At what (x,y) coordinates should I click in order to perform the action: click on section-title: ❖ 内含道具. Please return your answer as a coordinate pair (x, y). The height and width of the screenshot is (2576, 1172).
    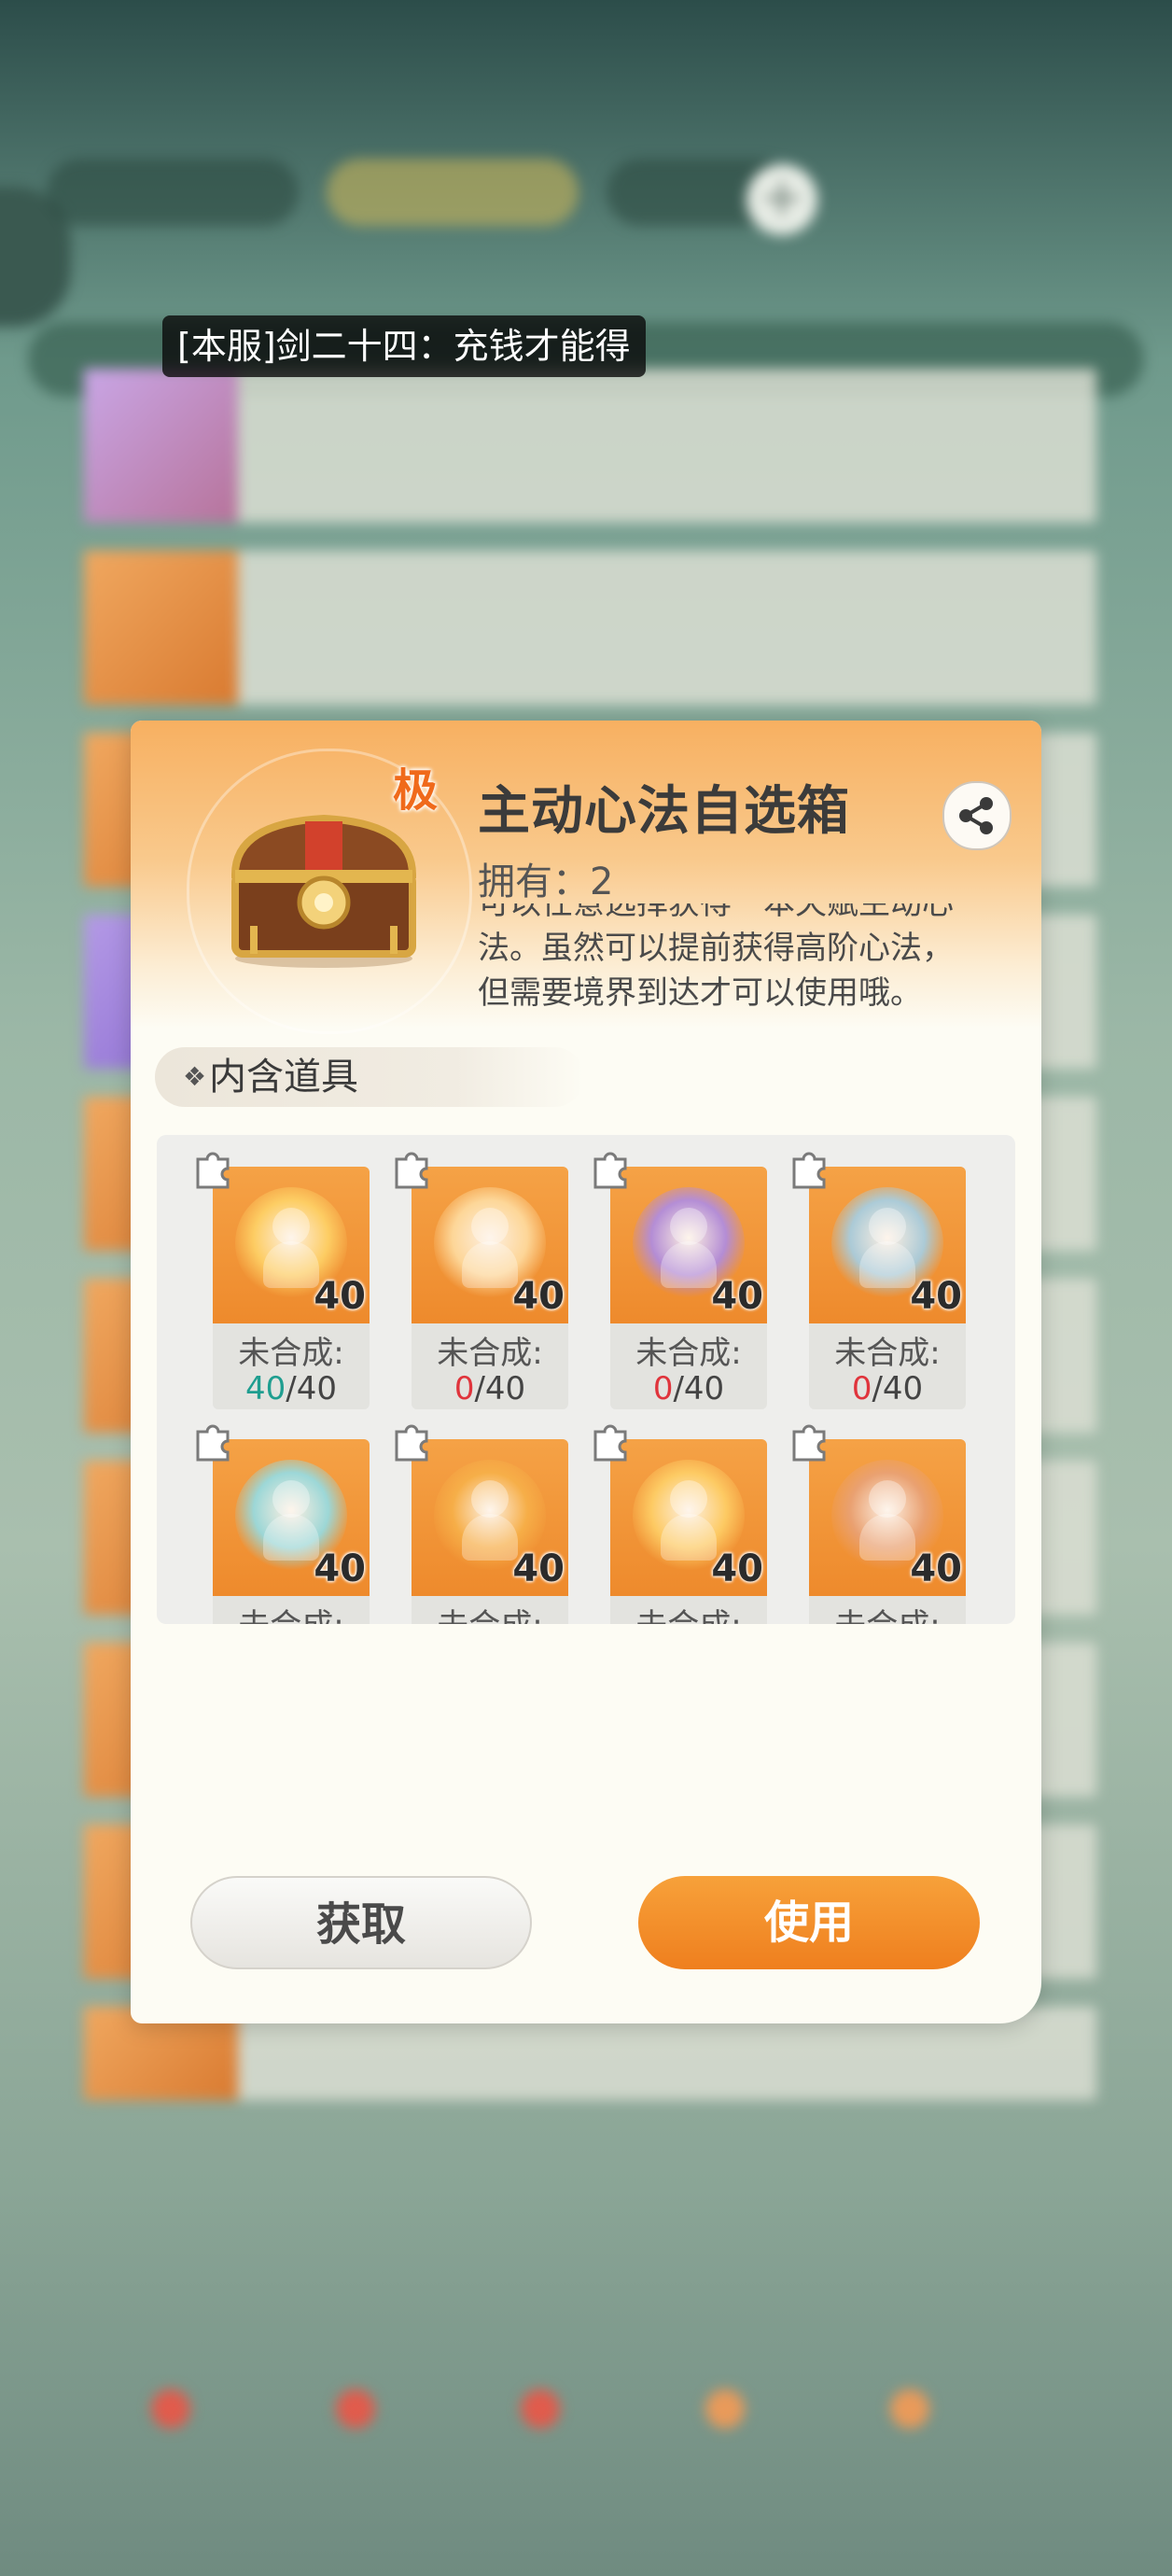
    Looking at the image, I should click on (369, 1077).